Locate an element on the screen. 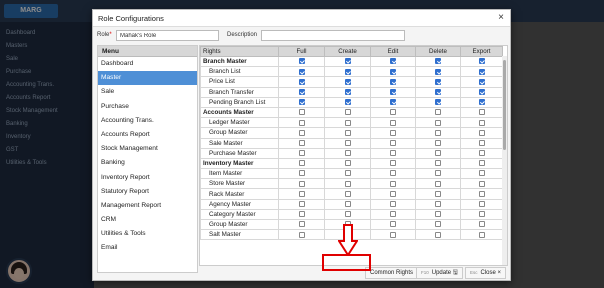 The image size is (604, 288). role-input is located at coordinates (167, 35).